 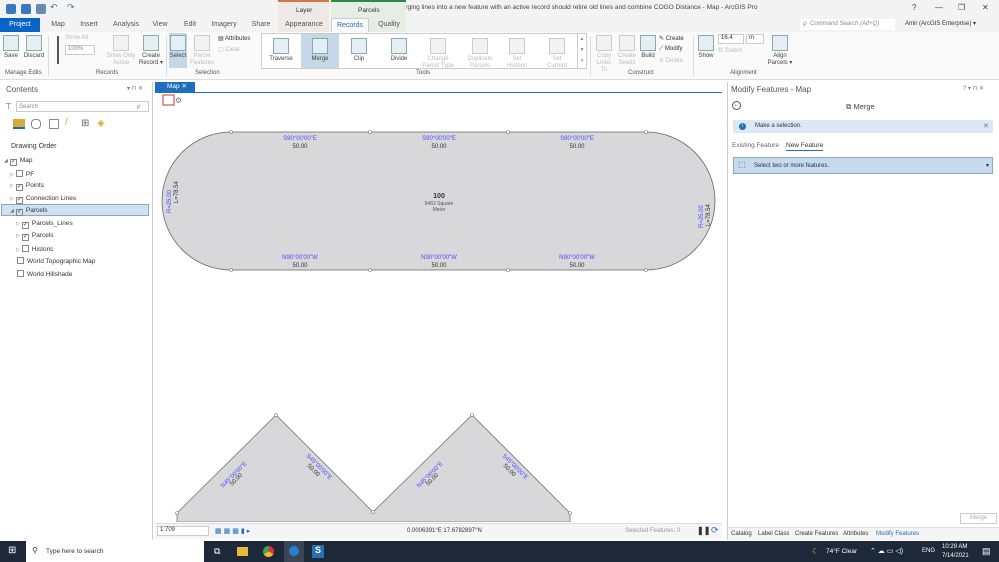 I want to click on layer-item: ◢ ✓ Map, so click(x=18, y=161).